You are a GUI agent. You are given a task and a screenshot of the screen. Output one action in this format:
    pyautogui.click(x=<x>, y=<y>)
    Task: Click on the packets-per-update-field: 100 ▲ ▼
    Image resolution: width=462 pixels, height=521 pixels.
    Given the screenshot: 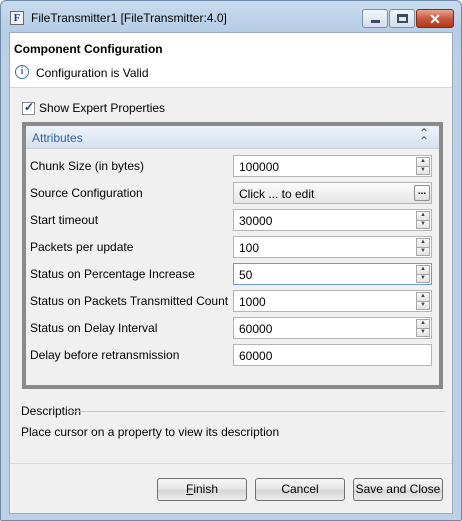 What is the action you would take?
    pyautogui.click(x=332, y=247)
    